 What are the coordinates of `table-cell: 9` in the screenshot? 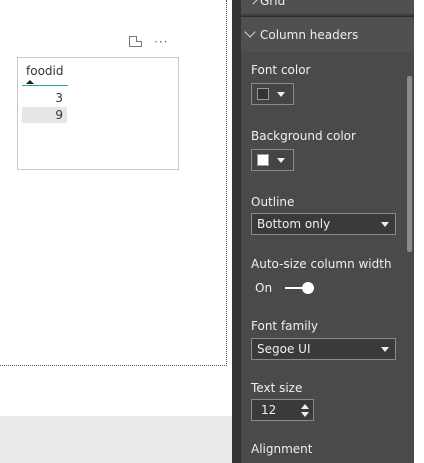 It's located at (44, 115).